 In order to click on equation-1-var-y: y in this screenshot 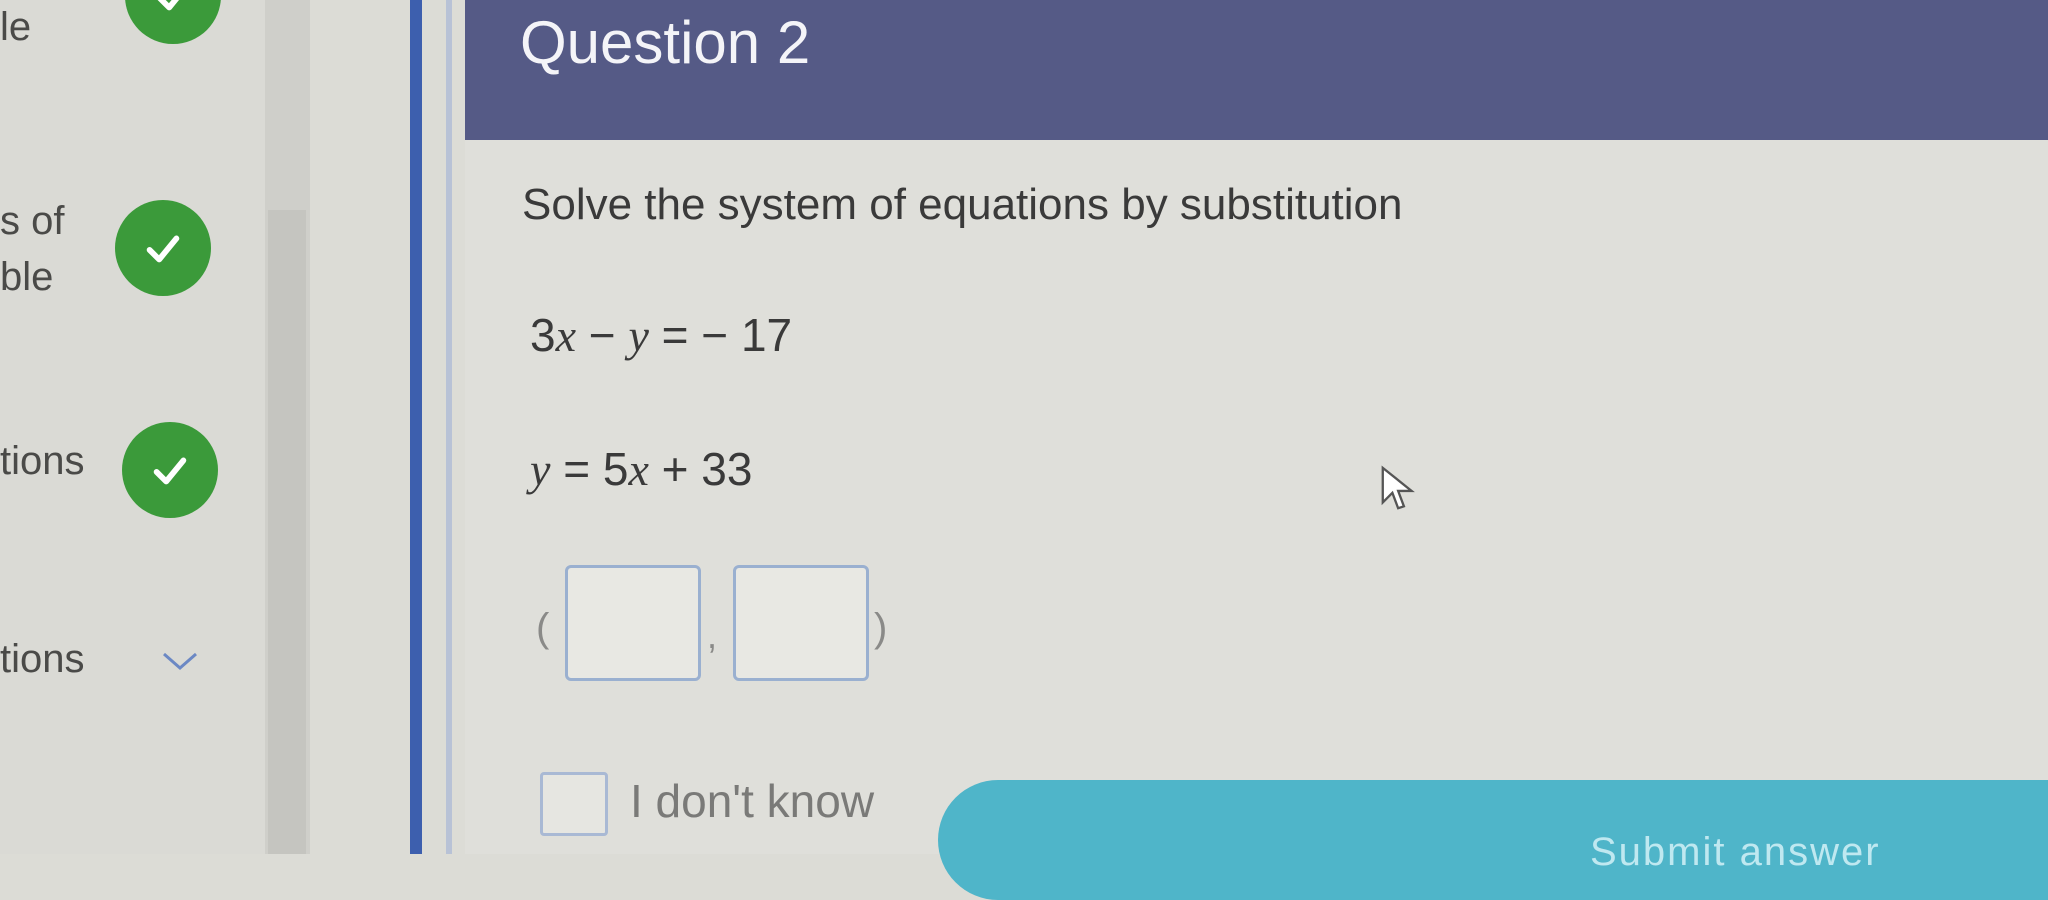, I will do `click(638, 335)`.